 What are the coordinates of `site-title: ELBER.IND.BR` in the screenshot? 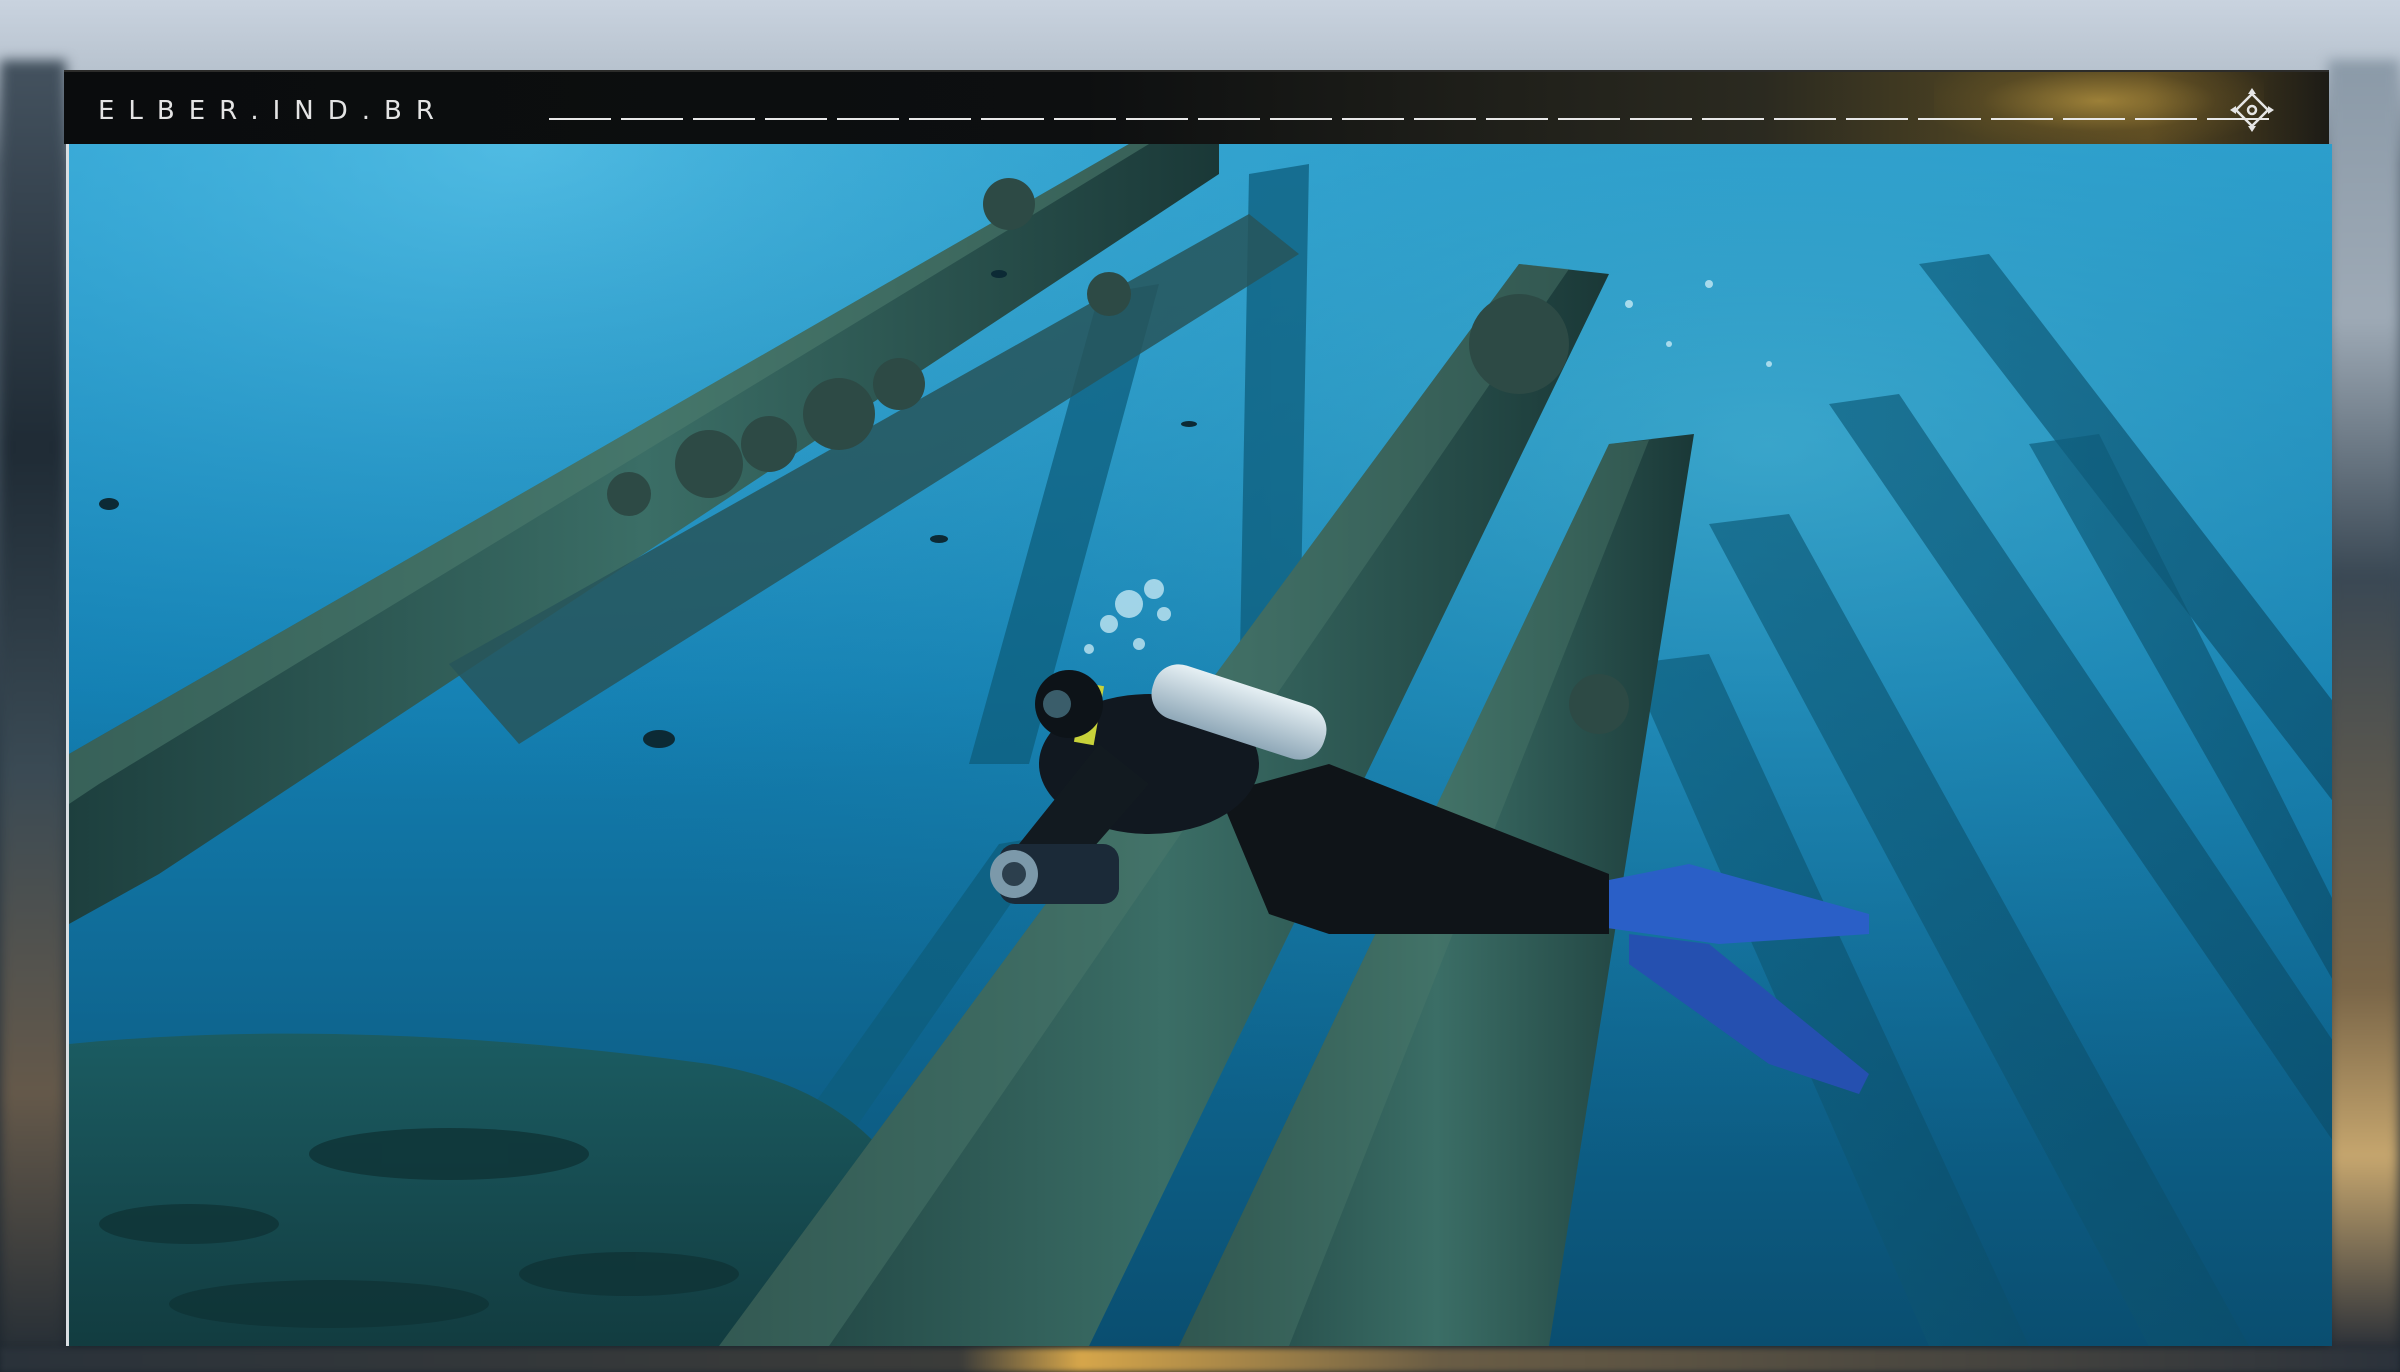 It's located at (273, 111).